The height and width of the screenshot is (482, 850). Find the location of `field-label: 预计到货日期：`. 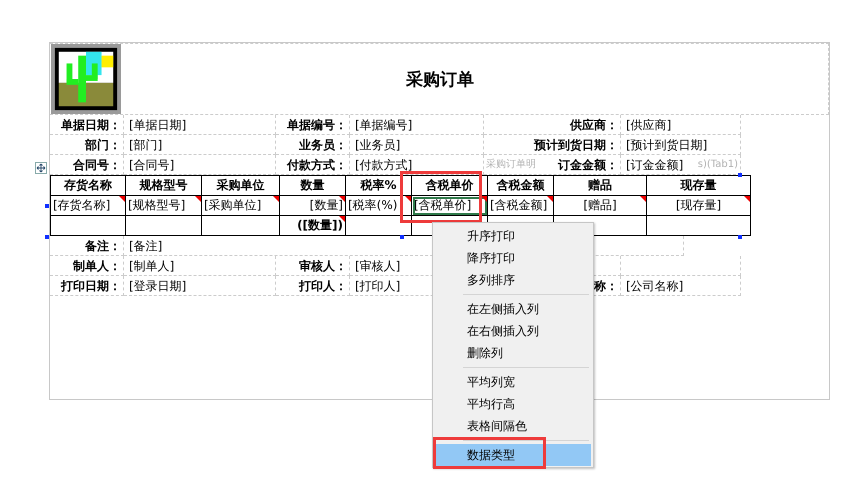

field-label: 预计到货日期： is located at coordinates (552, 145).